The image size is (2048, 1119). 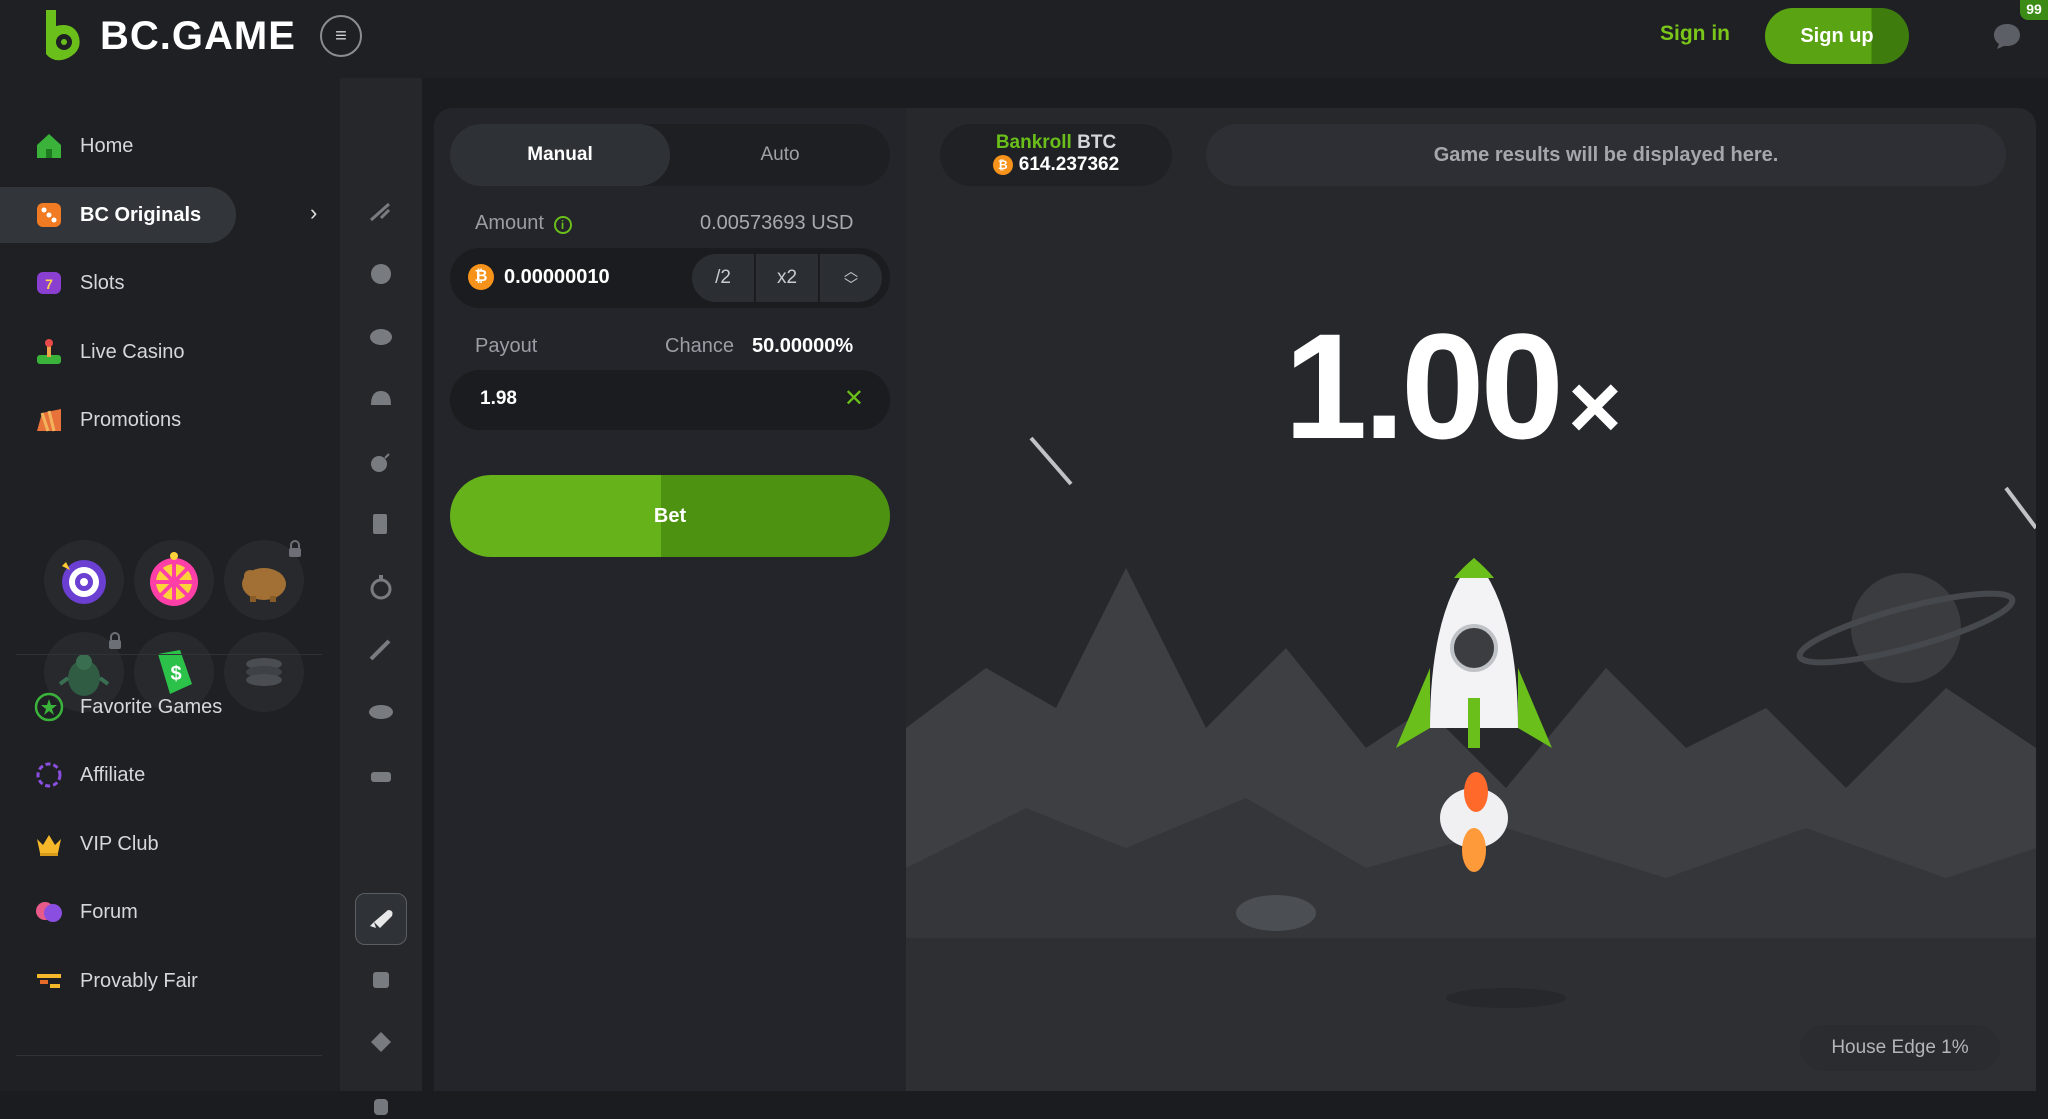 What do you see at coordinates (49, 351) in the screenshot?
I see `joystick-icon` at bounding box center [49, 351].